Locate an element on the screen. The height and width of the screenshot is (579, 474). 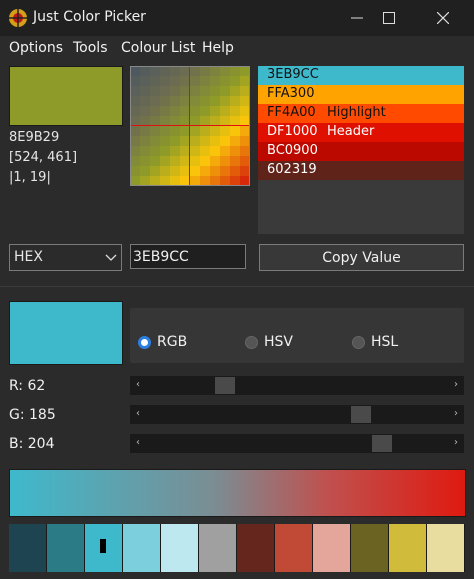
menu-tools: Tools is located at coordinates (90, 48).